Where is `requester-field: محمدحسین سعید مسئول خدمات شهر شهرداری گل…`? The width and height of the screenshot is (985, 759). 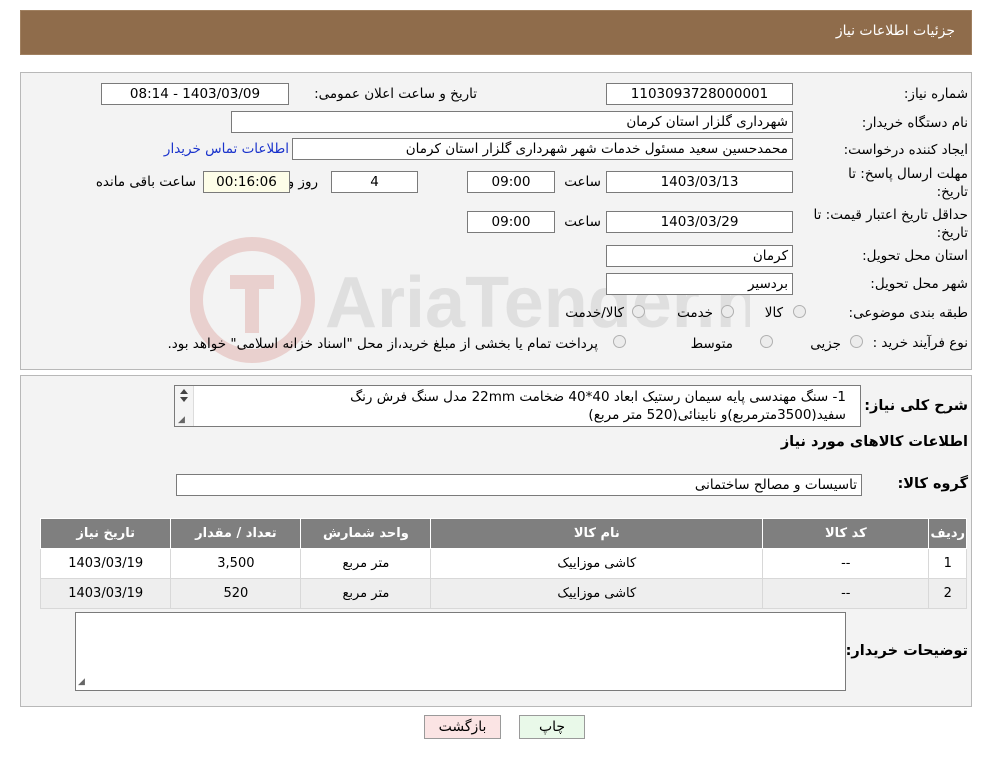 requester-field: محمدحسین سعید مسئول خدمات شهر شهرداری گل… is located at coordinates (542, 149).